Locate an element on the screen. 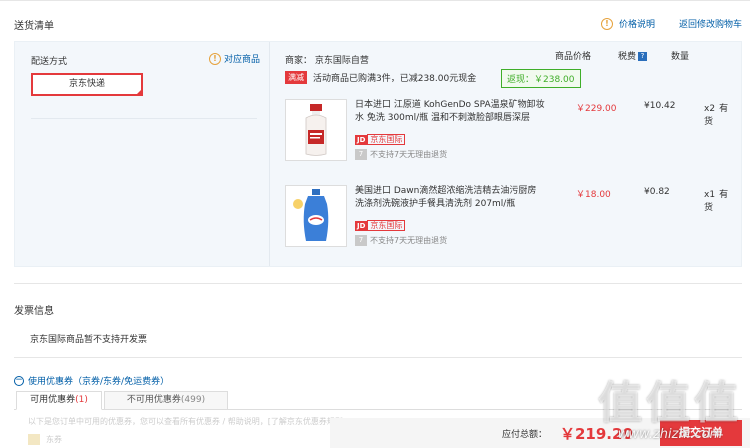  qty-value: x2 is located at coordinates (710, 109).